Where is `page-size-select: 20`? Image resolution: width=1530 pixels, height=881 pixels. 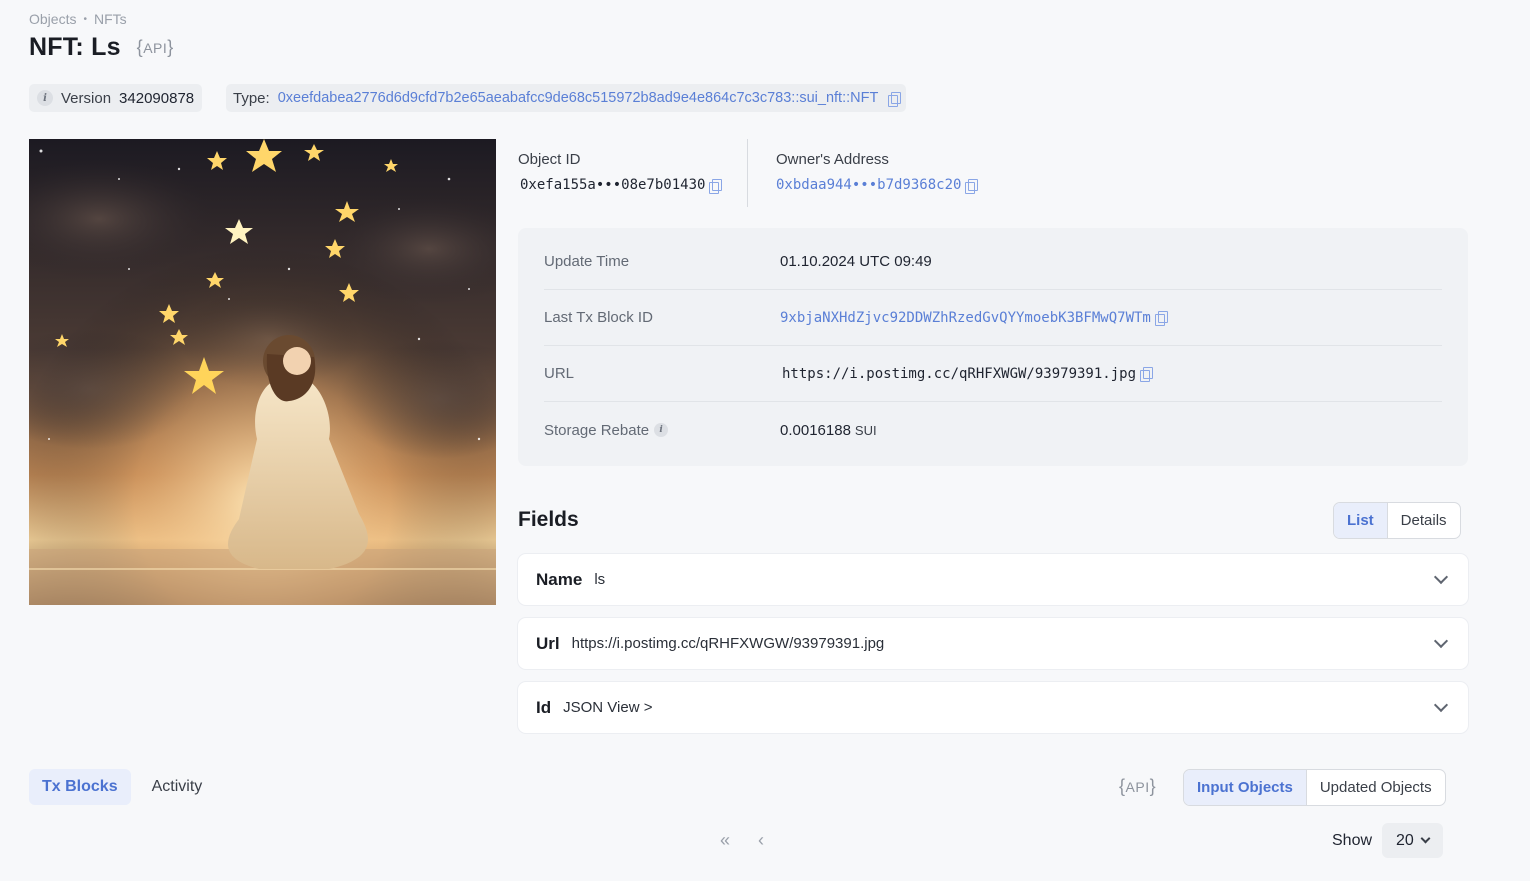
page-size-select: 20 is located at coordinates (1412, 840).